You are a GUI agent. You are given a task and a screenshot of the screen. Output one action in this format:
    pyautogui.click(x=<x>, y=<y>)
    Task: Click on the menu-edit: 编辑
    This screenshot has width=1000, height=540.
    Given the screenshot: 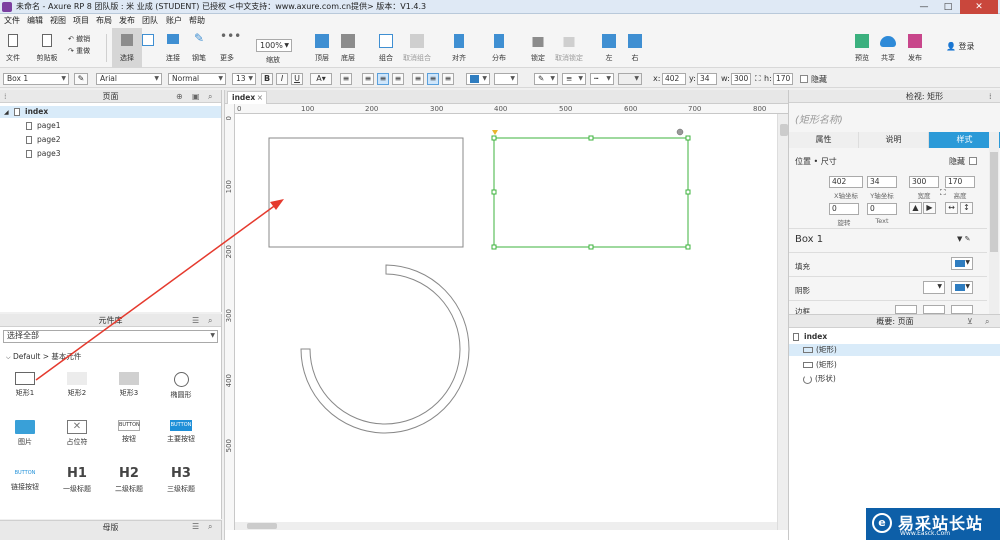 What is the action you would take?
    pyautogui.click(x=35, y=20)
    